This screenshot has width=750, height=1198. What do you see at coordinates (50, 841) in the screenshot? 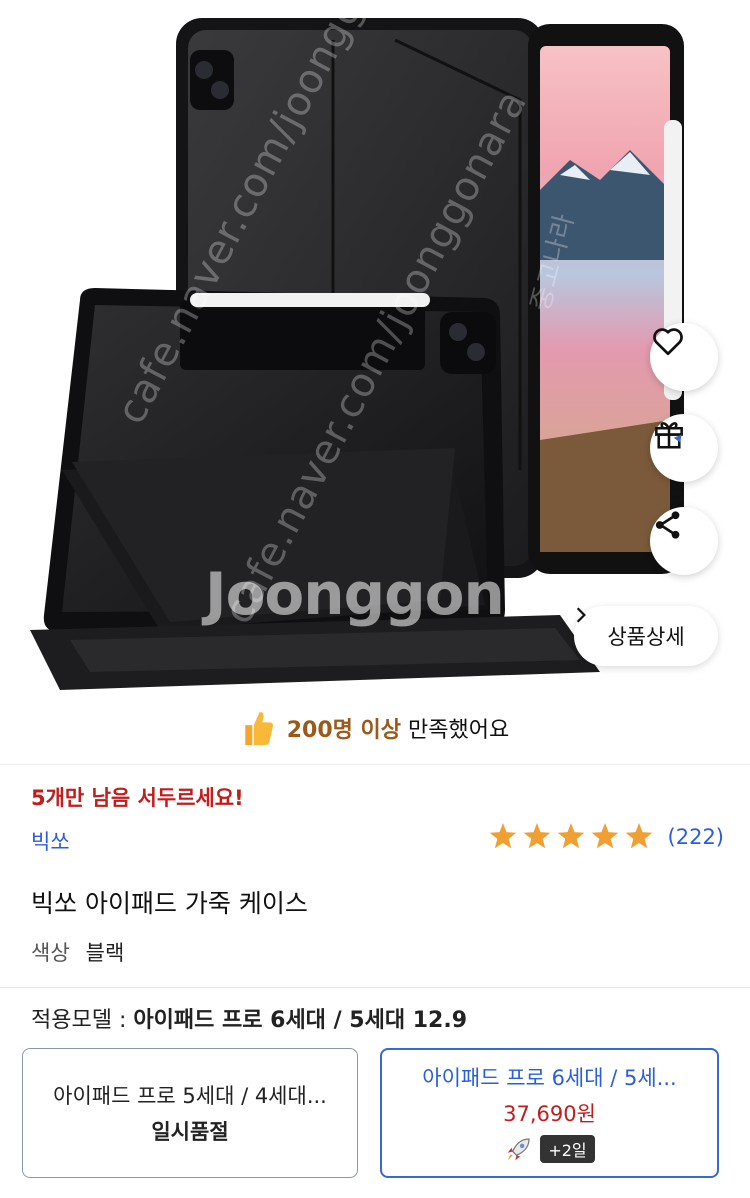
I see `brand-link: 빅쏘` at bounding box center [50, 841].